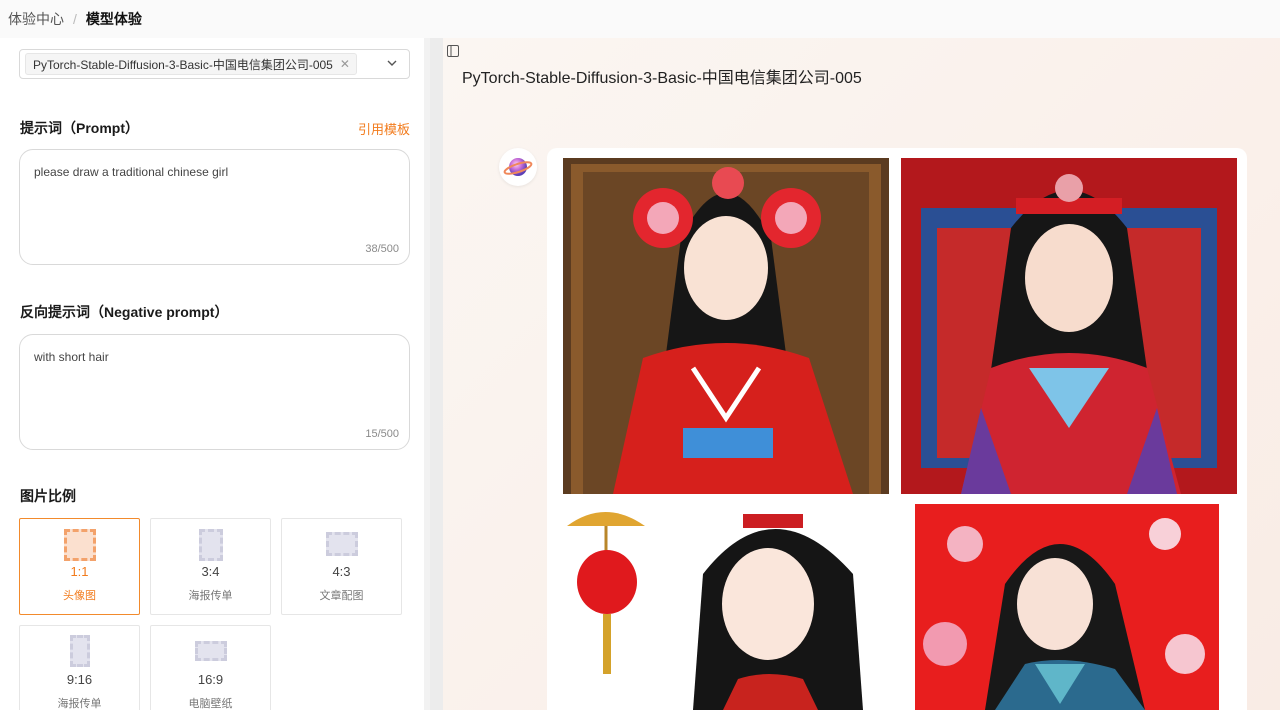 The image size is (1280, 710). What do you see at coordinates (436, 374) in the screenshot?
I see `divider` at bounding box center [436, 374].